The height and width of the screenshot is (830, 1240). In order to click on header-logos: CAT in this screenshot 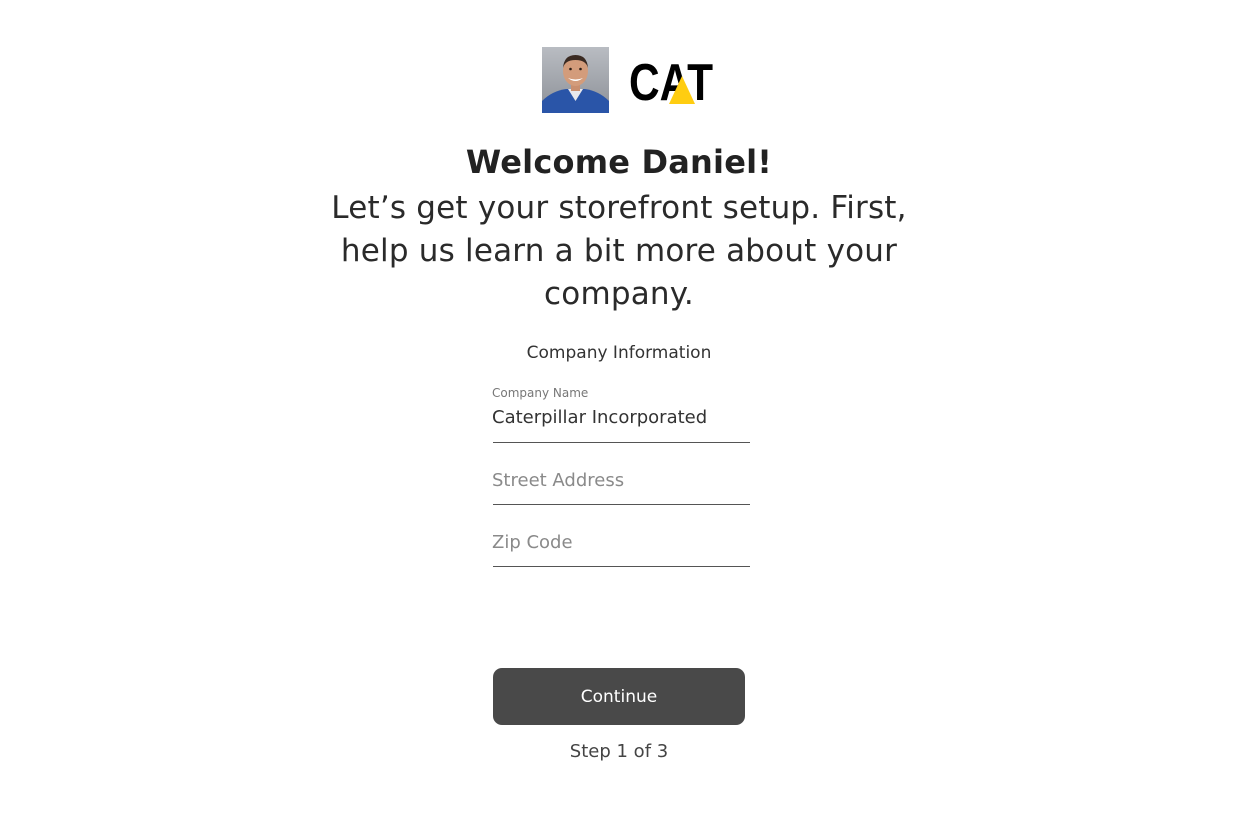, I will do `click(627, 80)`.